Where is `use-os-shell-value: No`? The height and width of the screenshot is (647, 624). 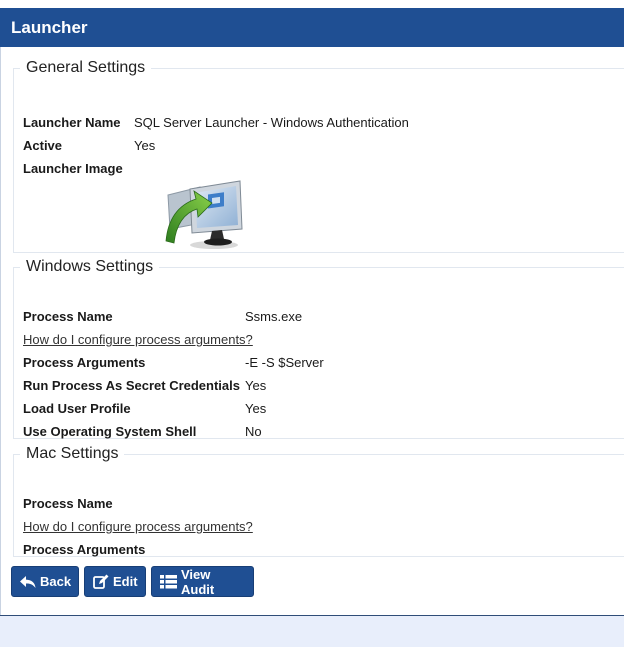
use-os-shell-value: No is located at coordinates (253, 431).